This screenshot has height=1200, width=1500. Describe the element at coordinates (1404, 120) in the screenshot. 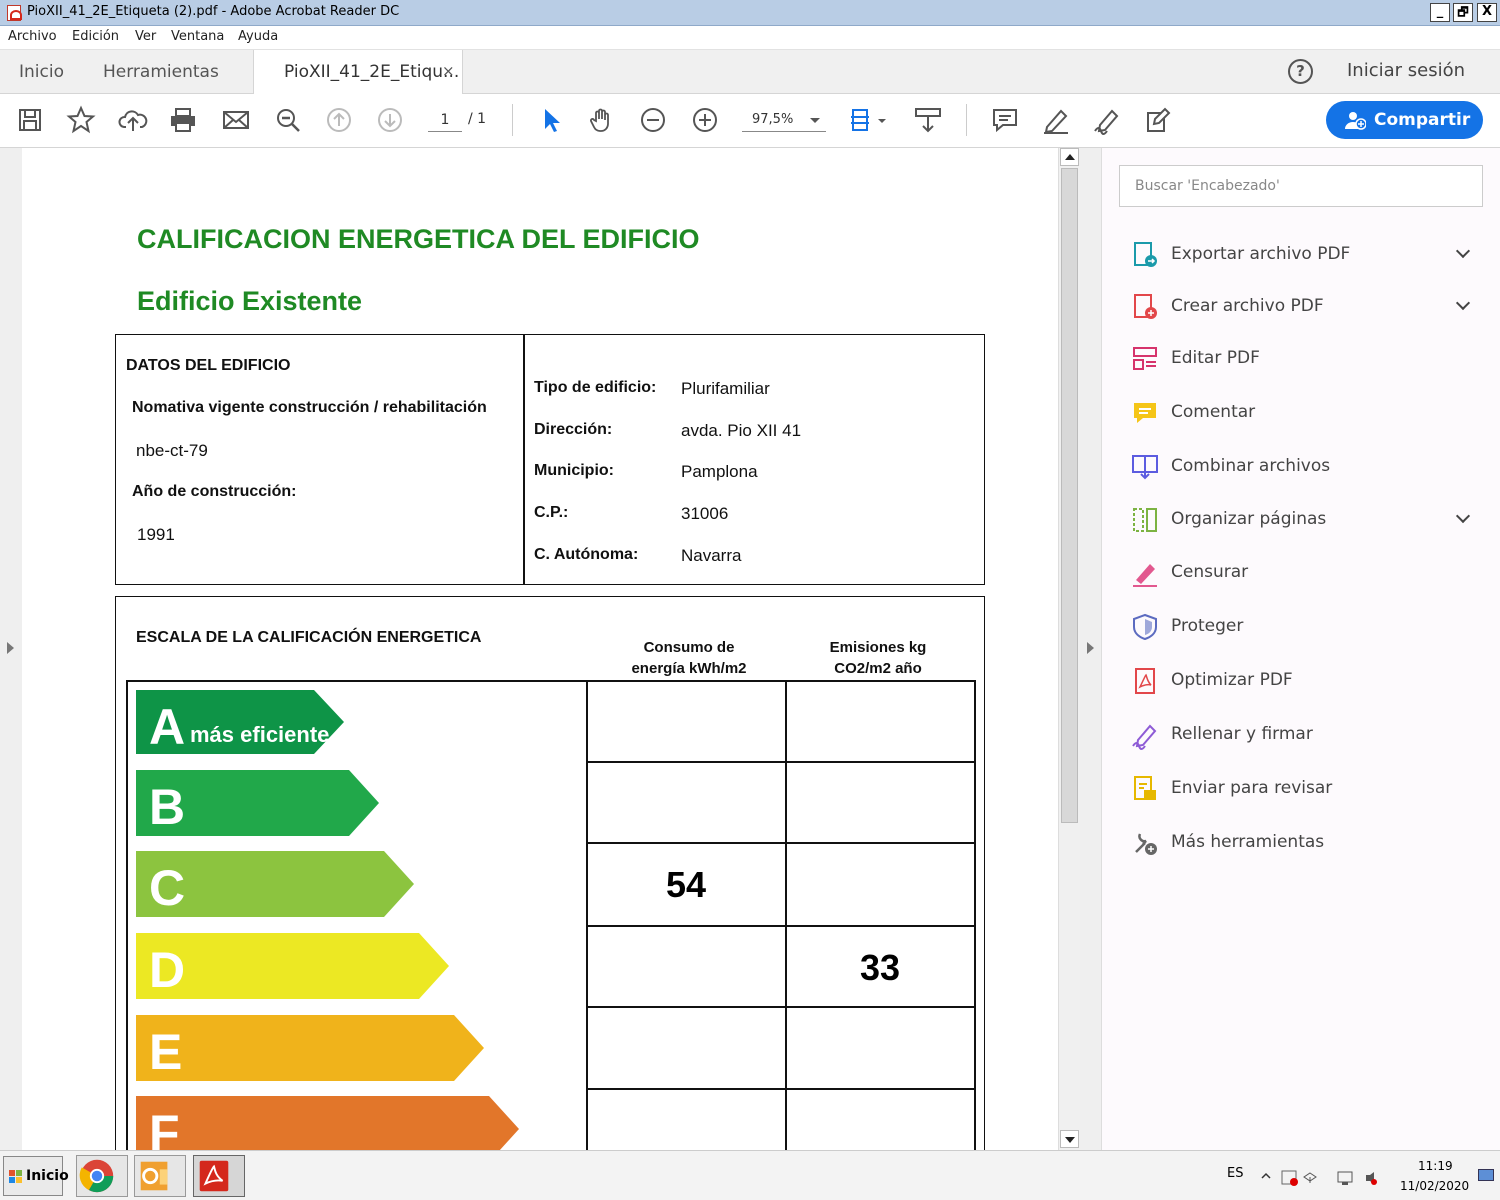

I see `share-button: Compartir` at that location.